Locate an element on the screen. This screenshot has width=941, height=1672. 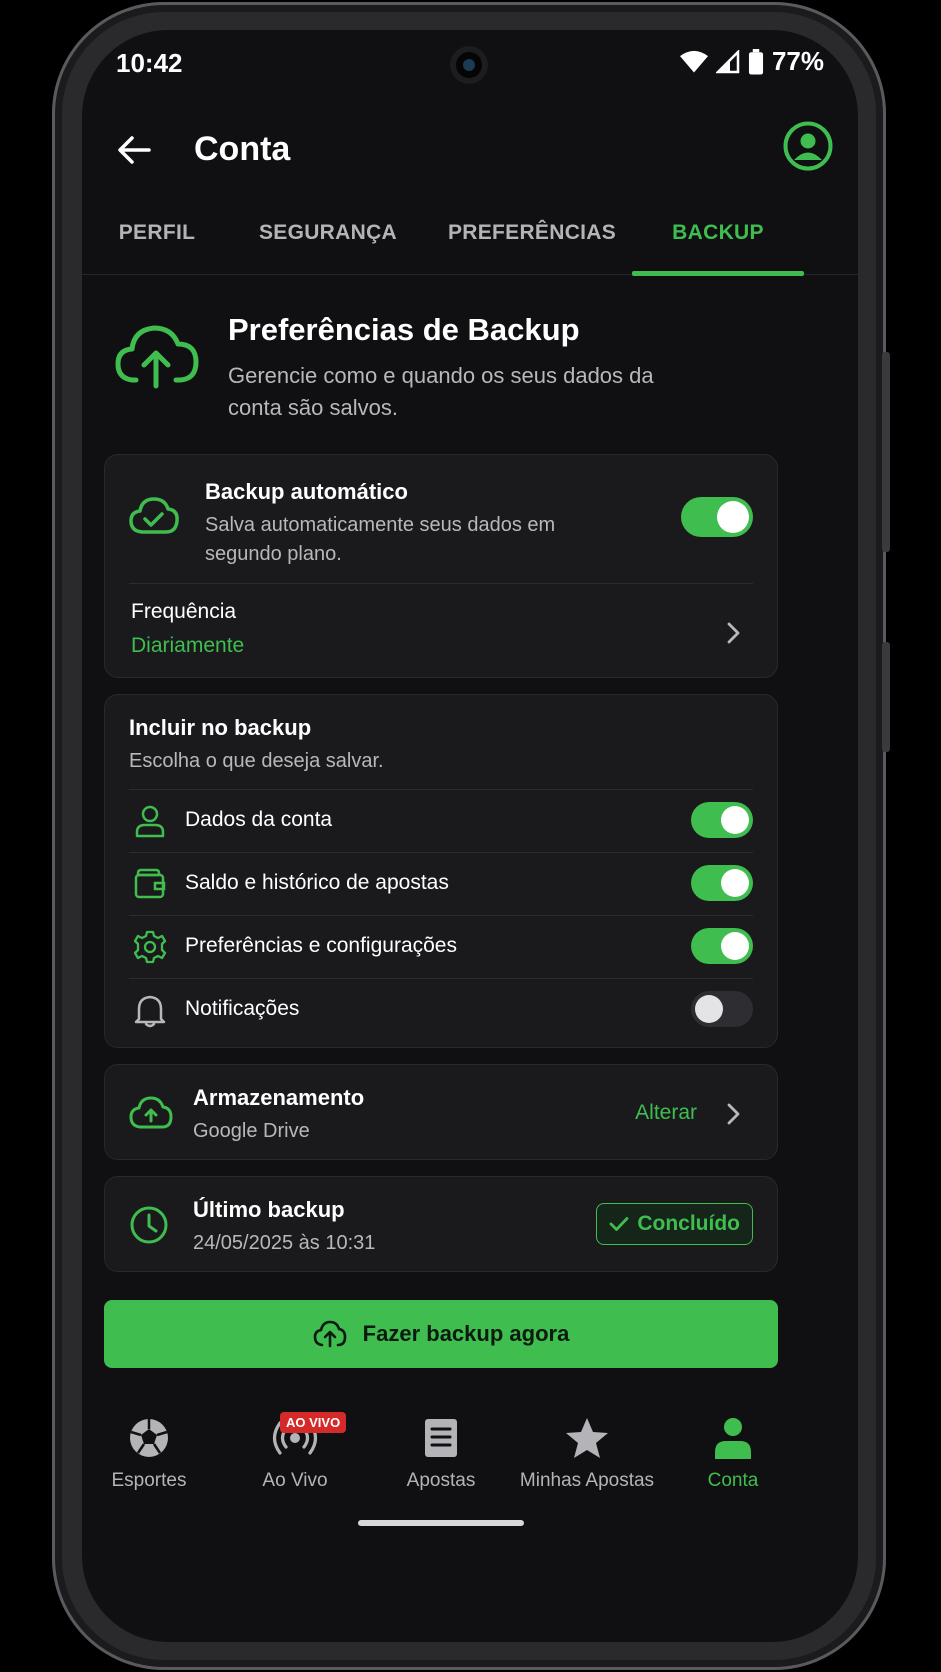
bell-icon is located at coordinates (150, 1011).